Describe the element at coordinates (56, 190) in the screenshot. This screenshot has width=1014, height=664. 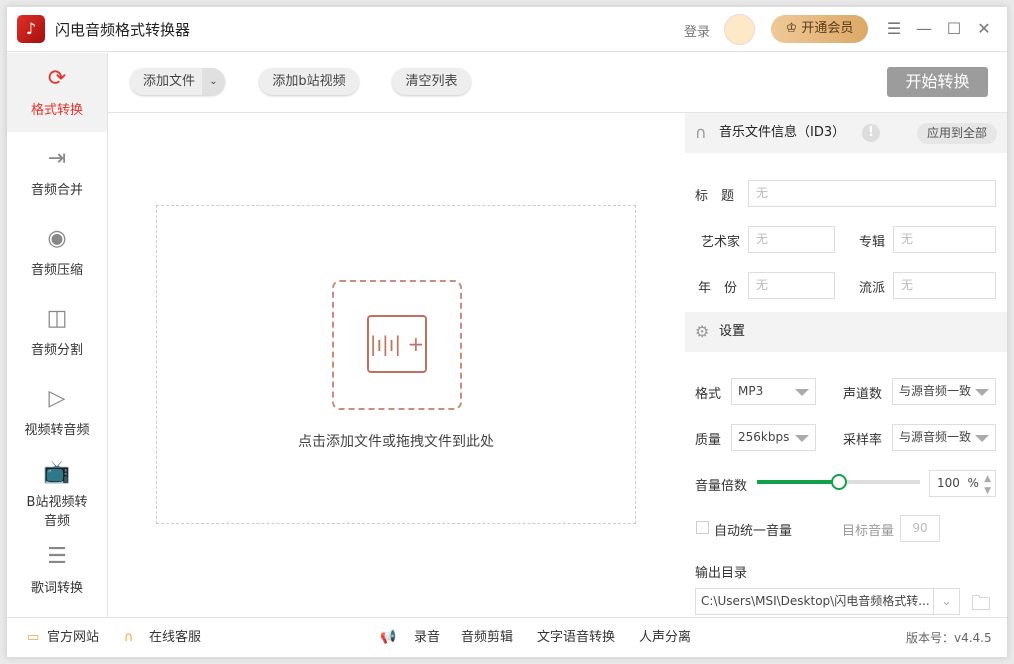
I see `sidebar-item-label: 音频合并` at that location.